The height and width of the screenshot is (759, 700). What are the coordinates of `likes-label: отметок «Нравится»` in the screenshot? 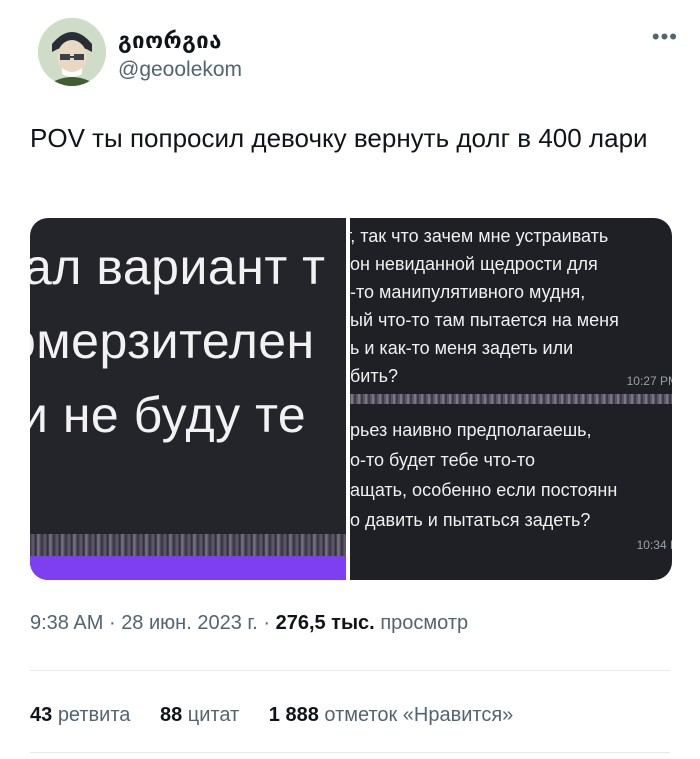 It's located at (419, 715).